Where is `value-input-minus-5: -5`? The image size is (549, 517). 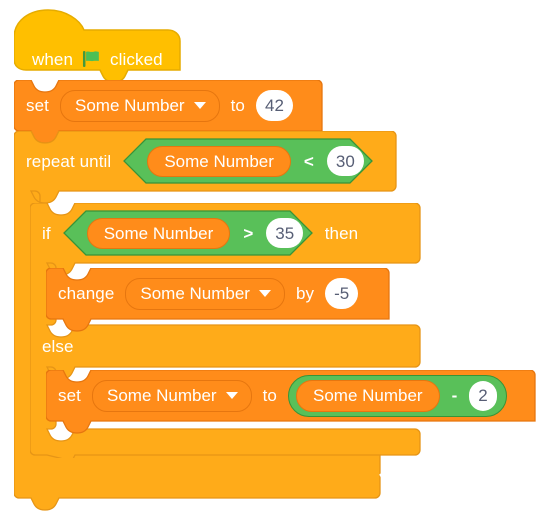
value-input-minus-5: -5 is located at coordinates (342, 293).